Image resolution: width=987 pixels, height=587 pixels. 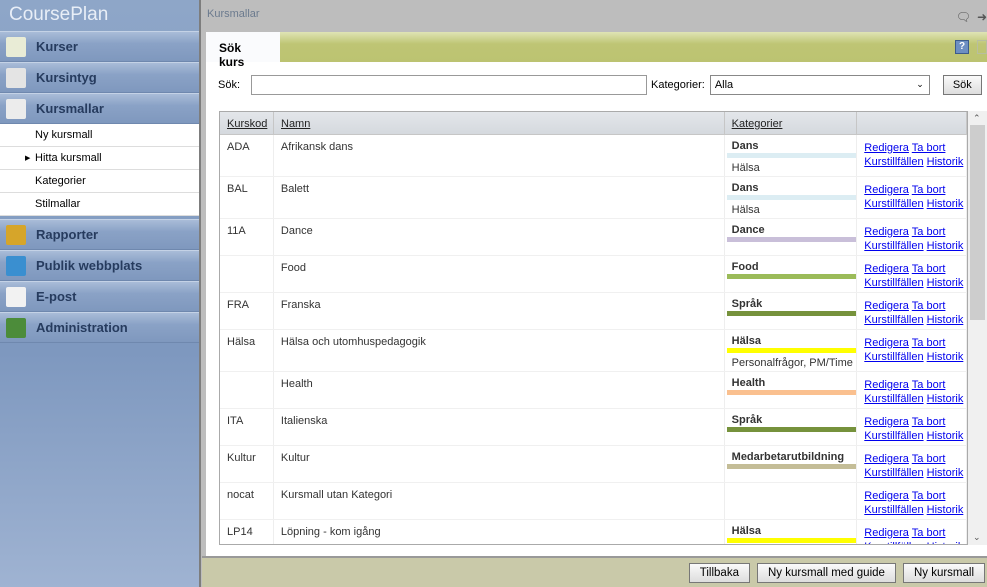 What do you see at coordinates (499, 123) in the screenshot?
I see `header-namn: Namn` at bounding box center [499, 123].